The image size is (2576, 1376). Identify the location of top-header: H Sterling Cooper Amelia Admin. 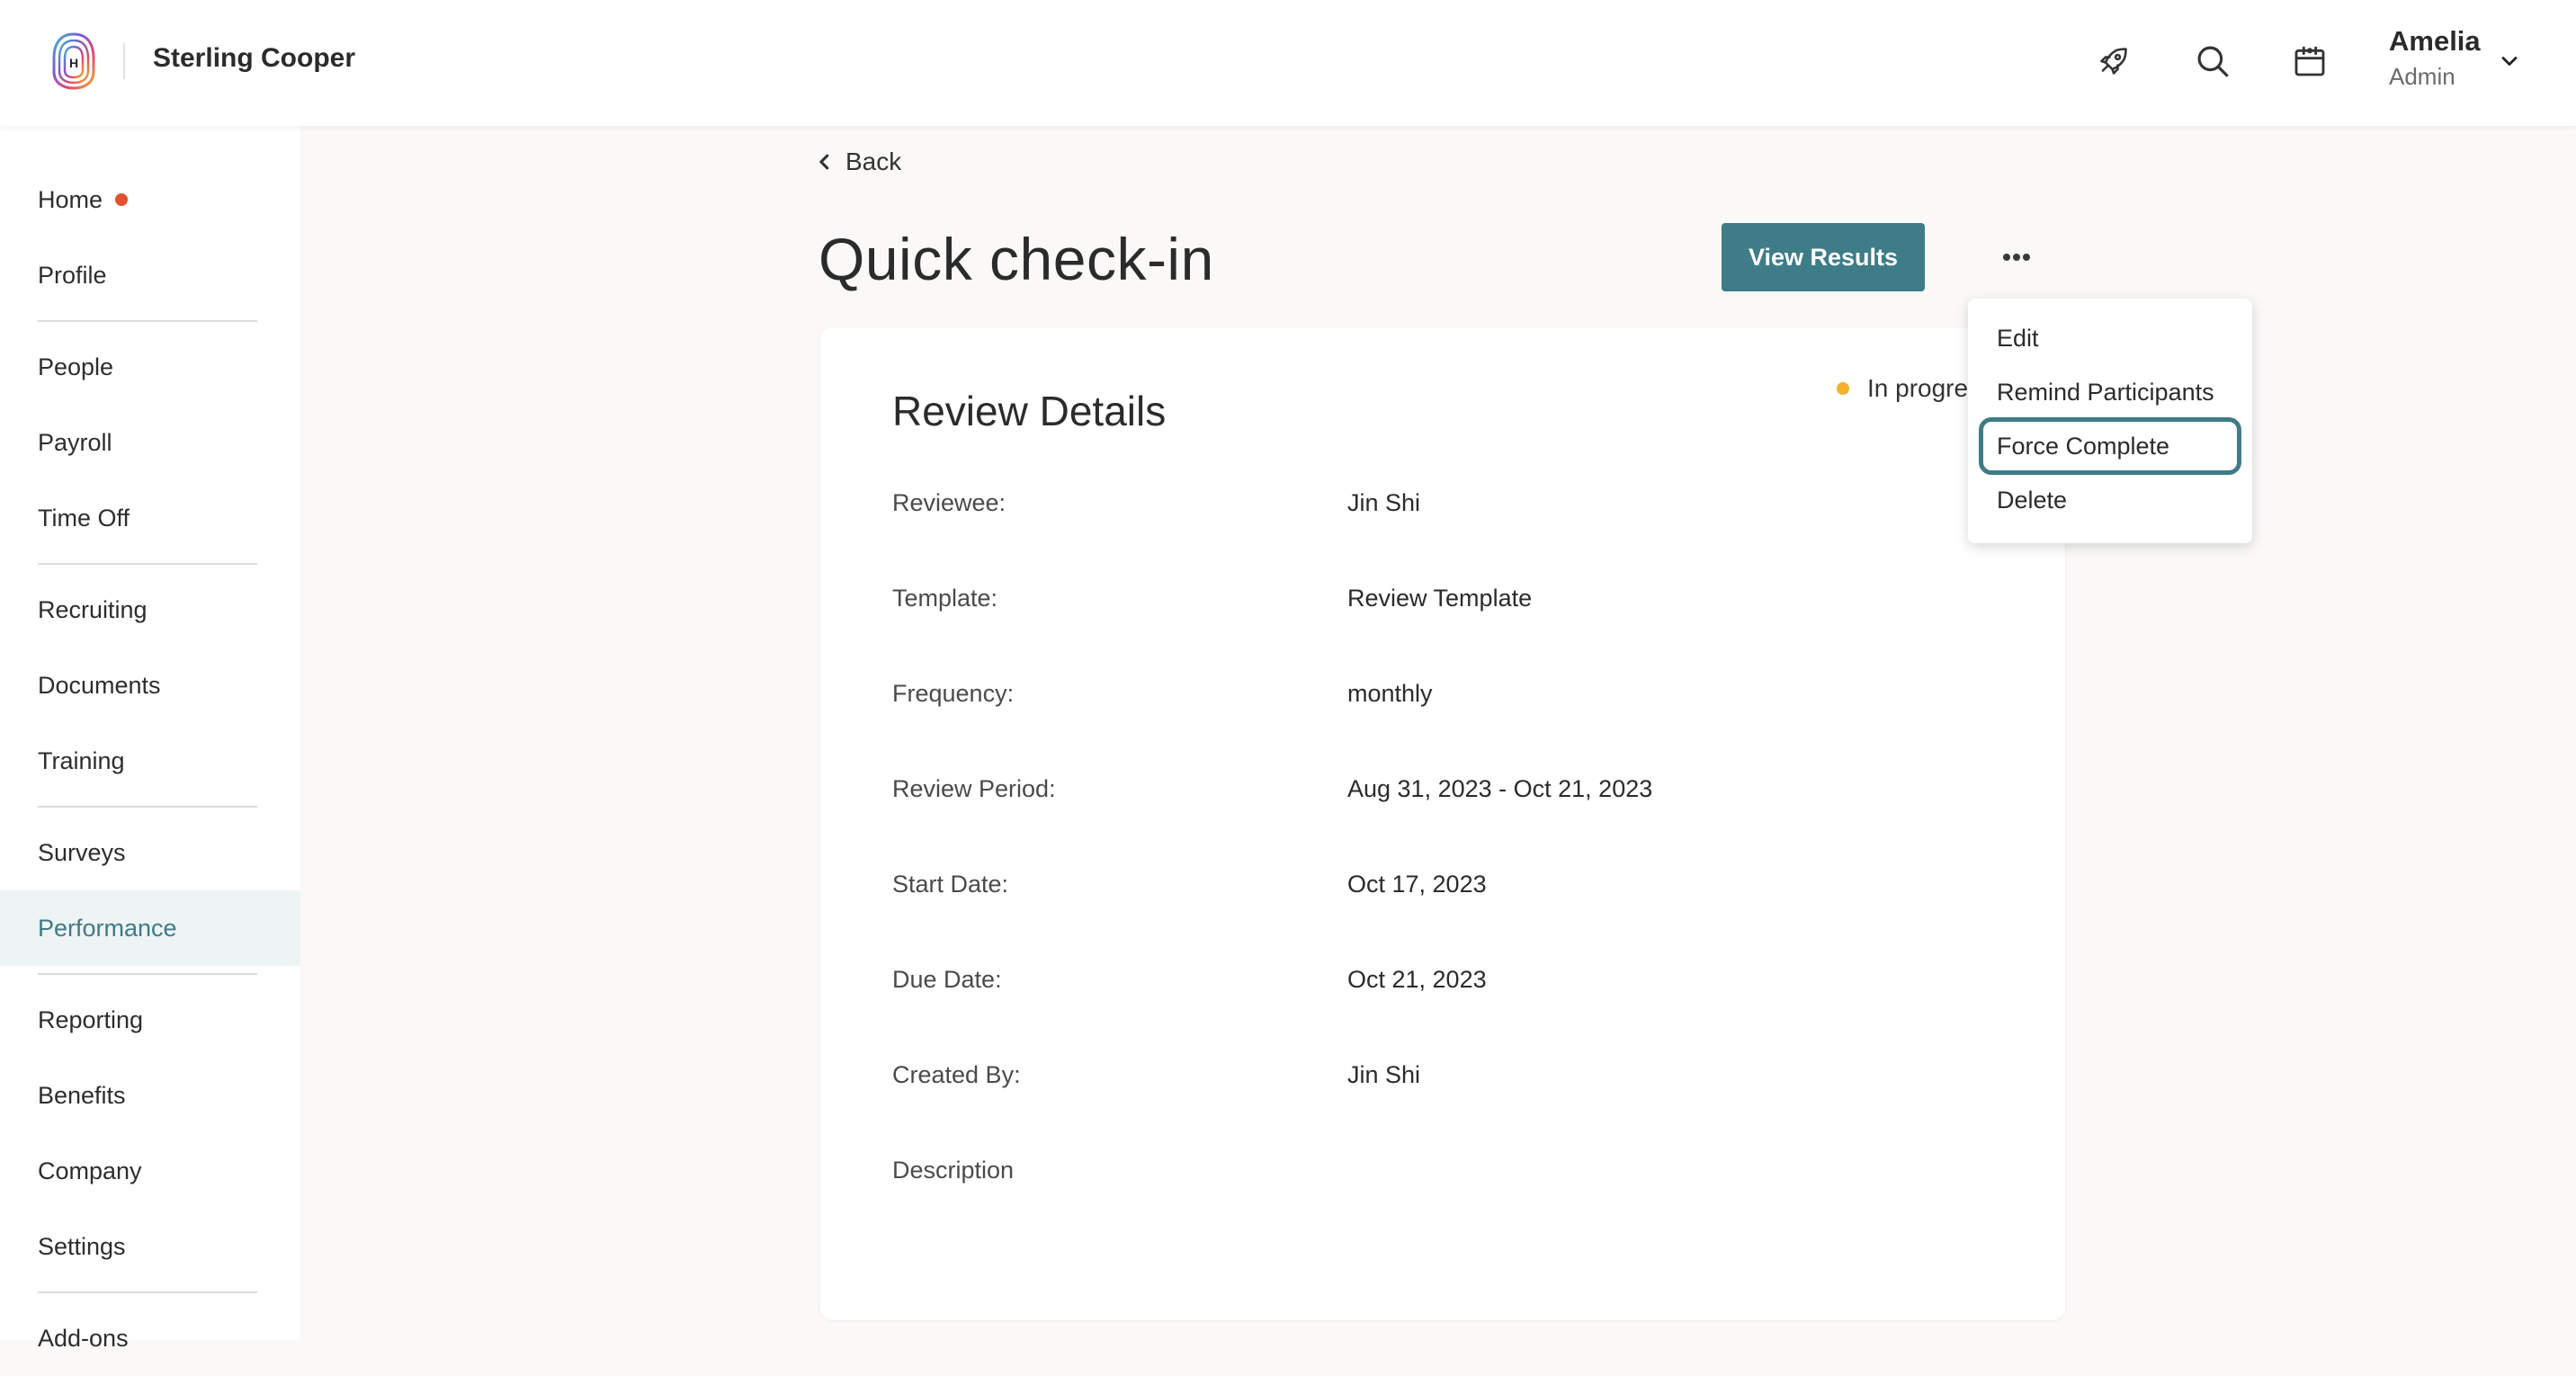
(1288, 63).